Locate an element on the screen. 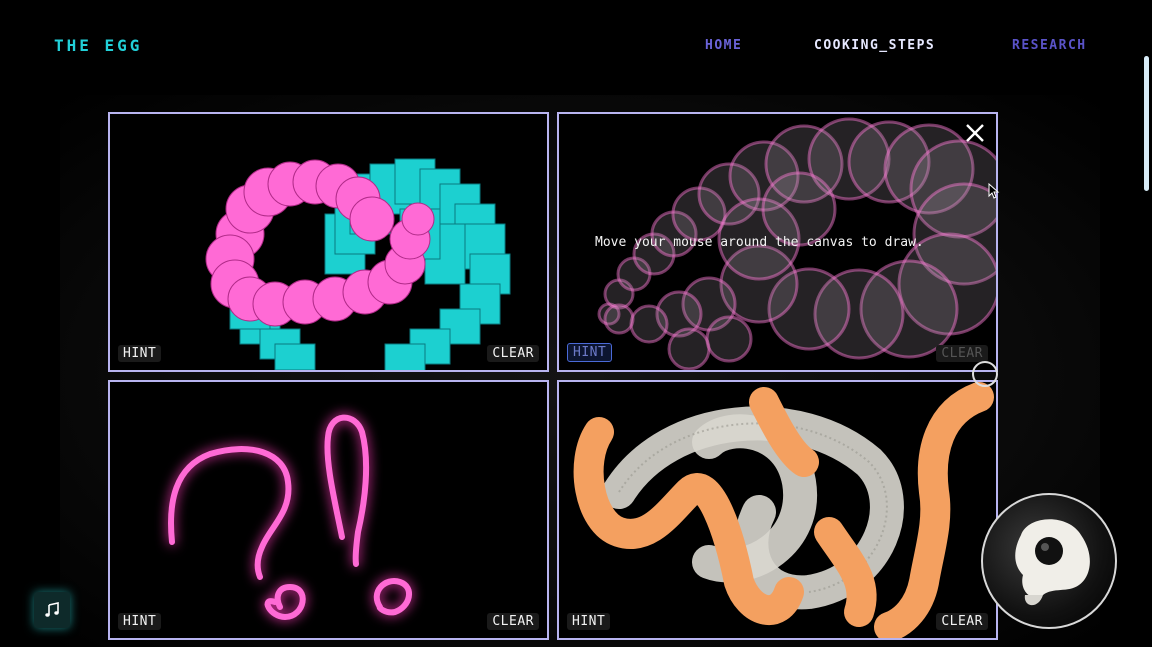 Image resolution: width=1152 pixels, height=647 pixels. music-note-icon is located at coordinates (52, 609).